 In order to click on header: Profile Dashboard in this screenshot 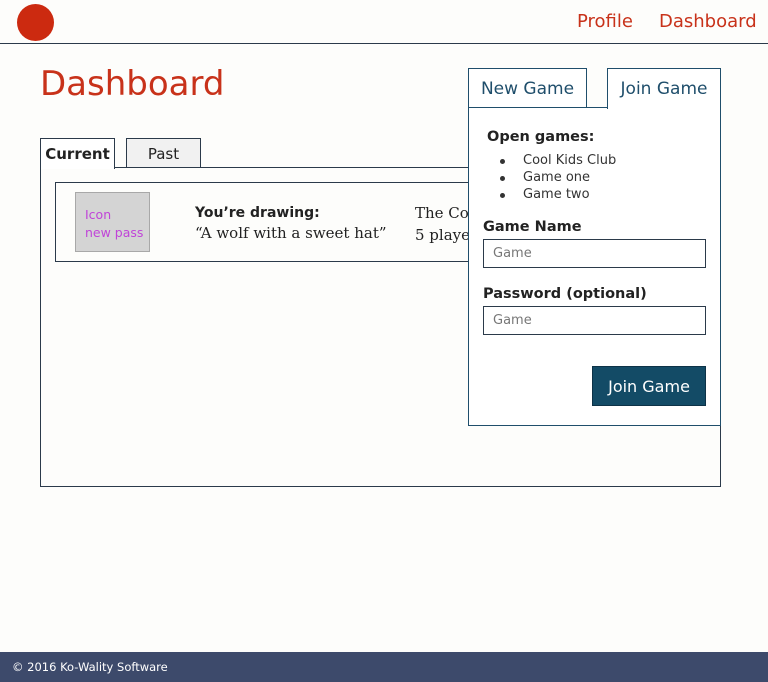, I will do `click(384, 22)`.